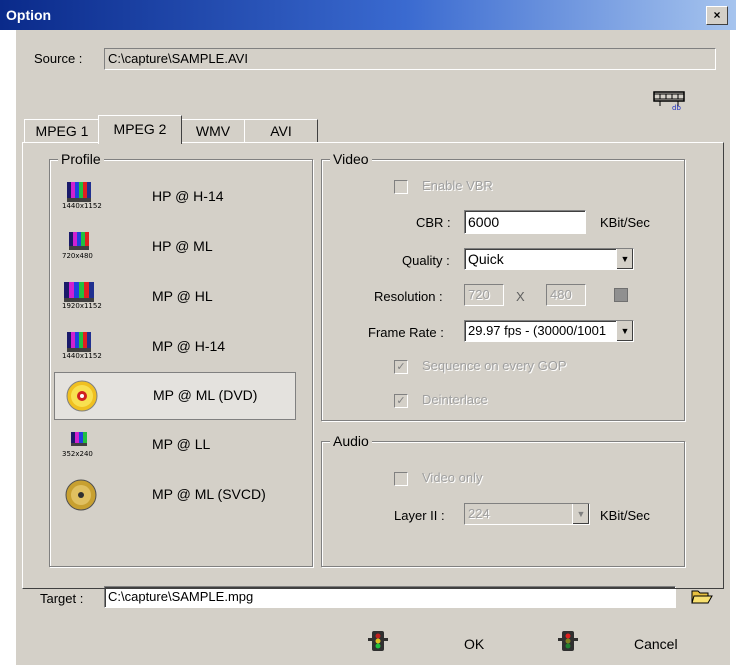  I want to click on sequence-gop-checkbox: ✓, so click(401, 367).